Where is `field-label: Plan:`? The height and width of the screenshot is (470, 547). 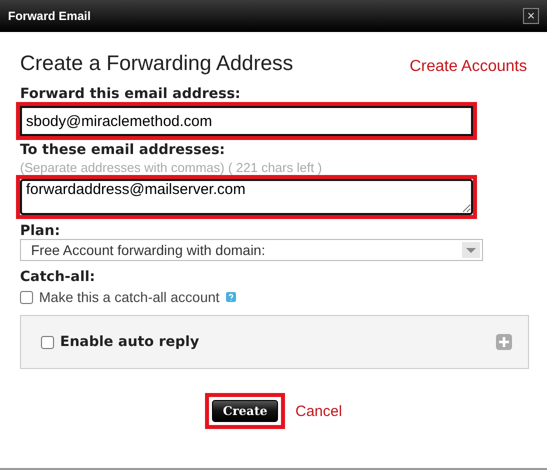
field-label: Plan: is located at coordinates (41, 231).